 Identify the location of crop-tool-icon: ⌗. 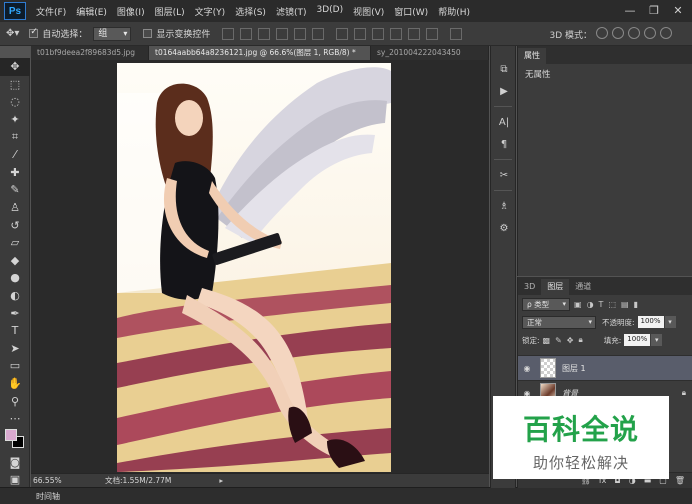
(15, 137).